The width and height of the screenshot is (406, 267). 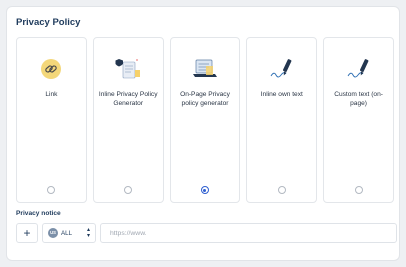 What do you see at coordinates (205, 69) in the screenshot?
I see `laptop-document-icon` at bounding box center [205, 69].